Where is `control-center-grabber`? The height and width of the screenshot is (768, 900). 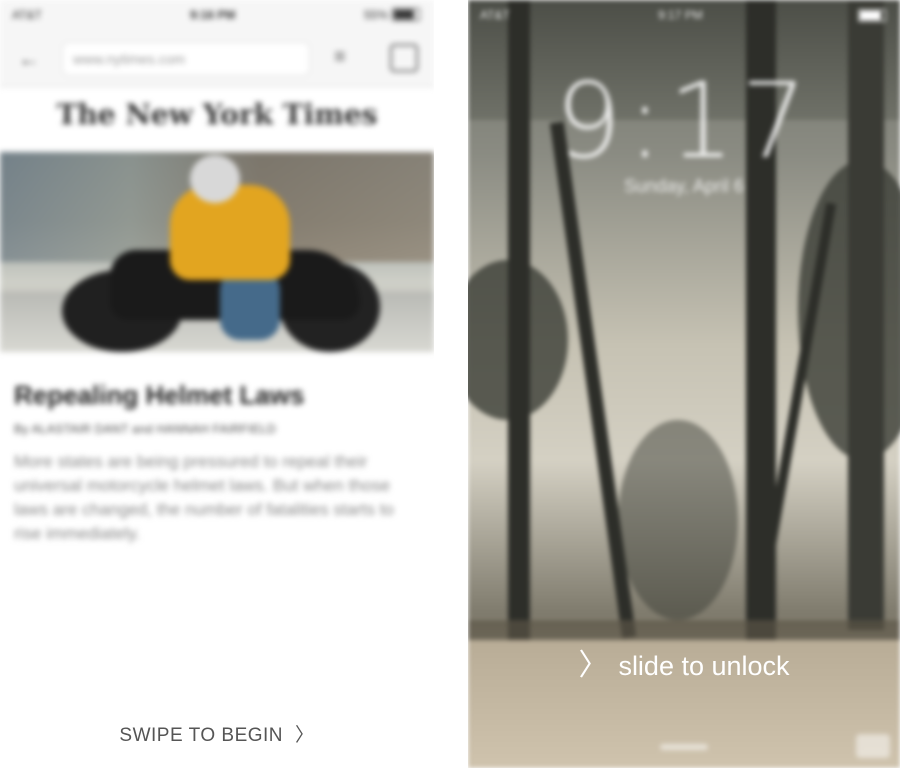 control-center-grabber is located at coordinates (684, 747).